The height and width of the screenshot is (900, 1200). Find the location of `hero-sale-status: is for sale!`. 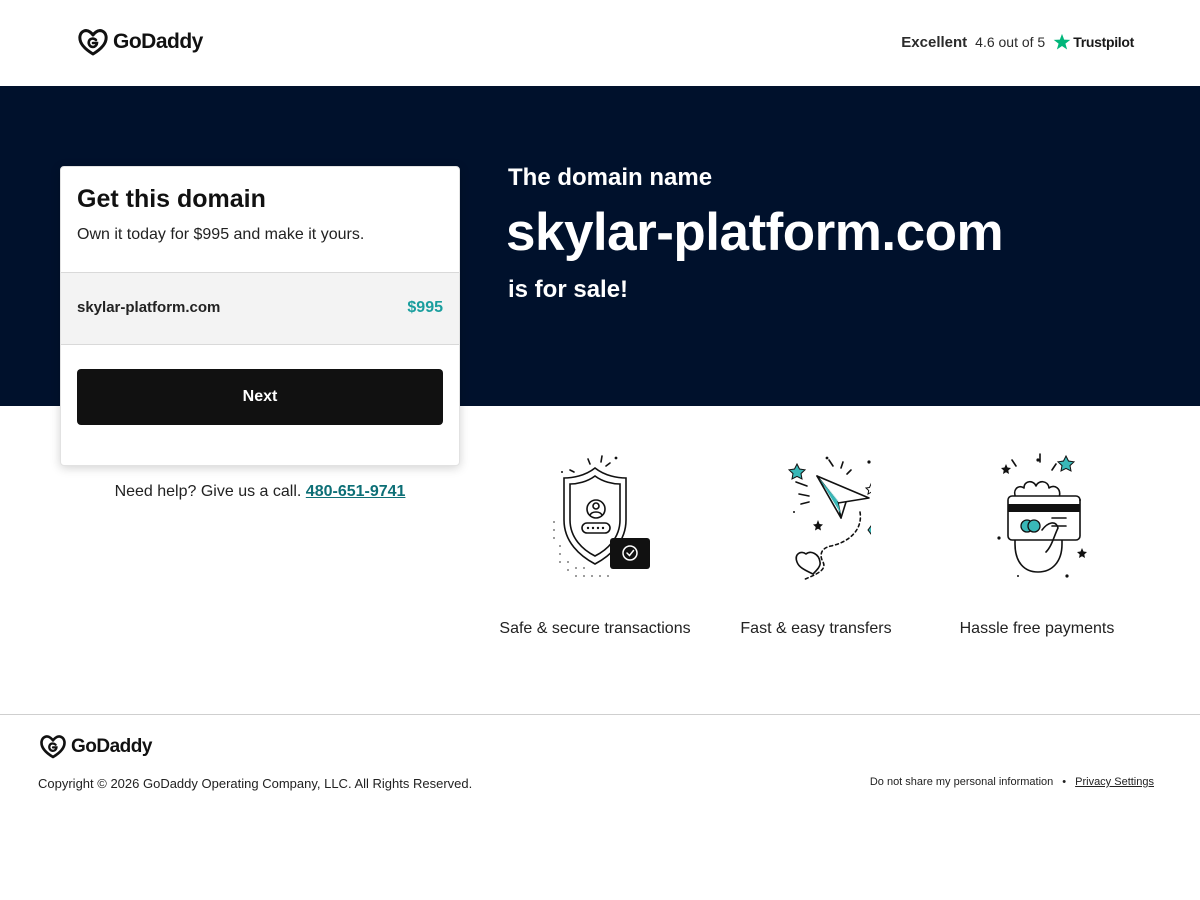

hero-sale-status: is for sale! is located at coordinates (568, 289).